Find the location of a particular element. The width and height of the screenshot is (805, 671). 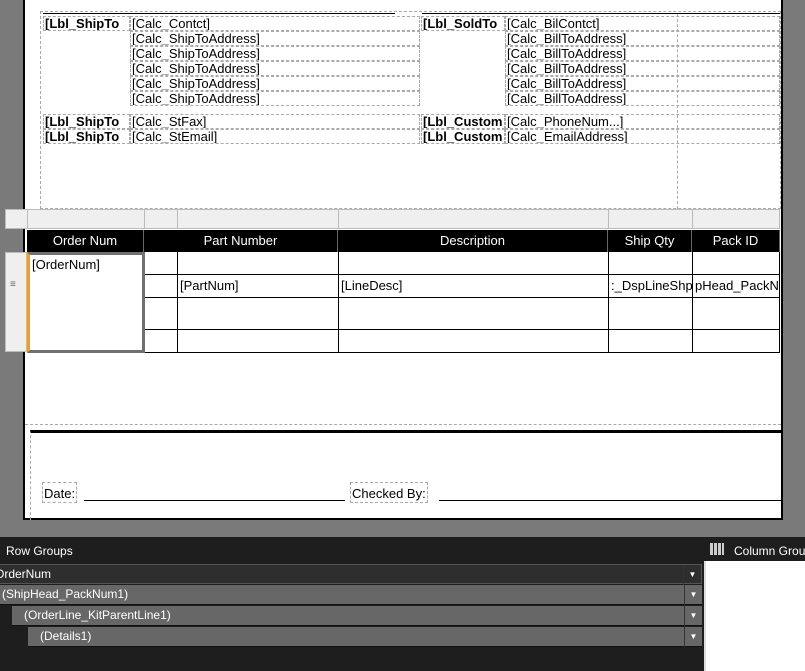

sold-to-label: [Lbl_SoldTo is located at coordinates (463, 23).